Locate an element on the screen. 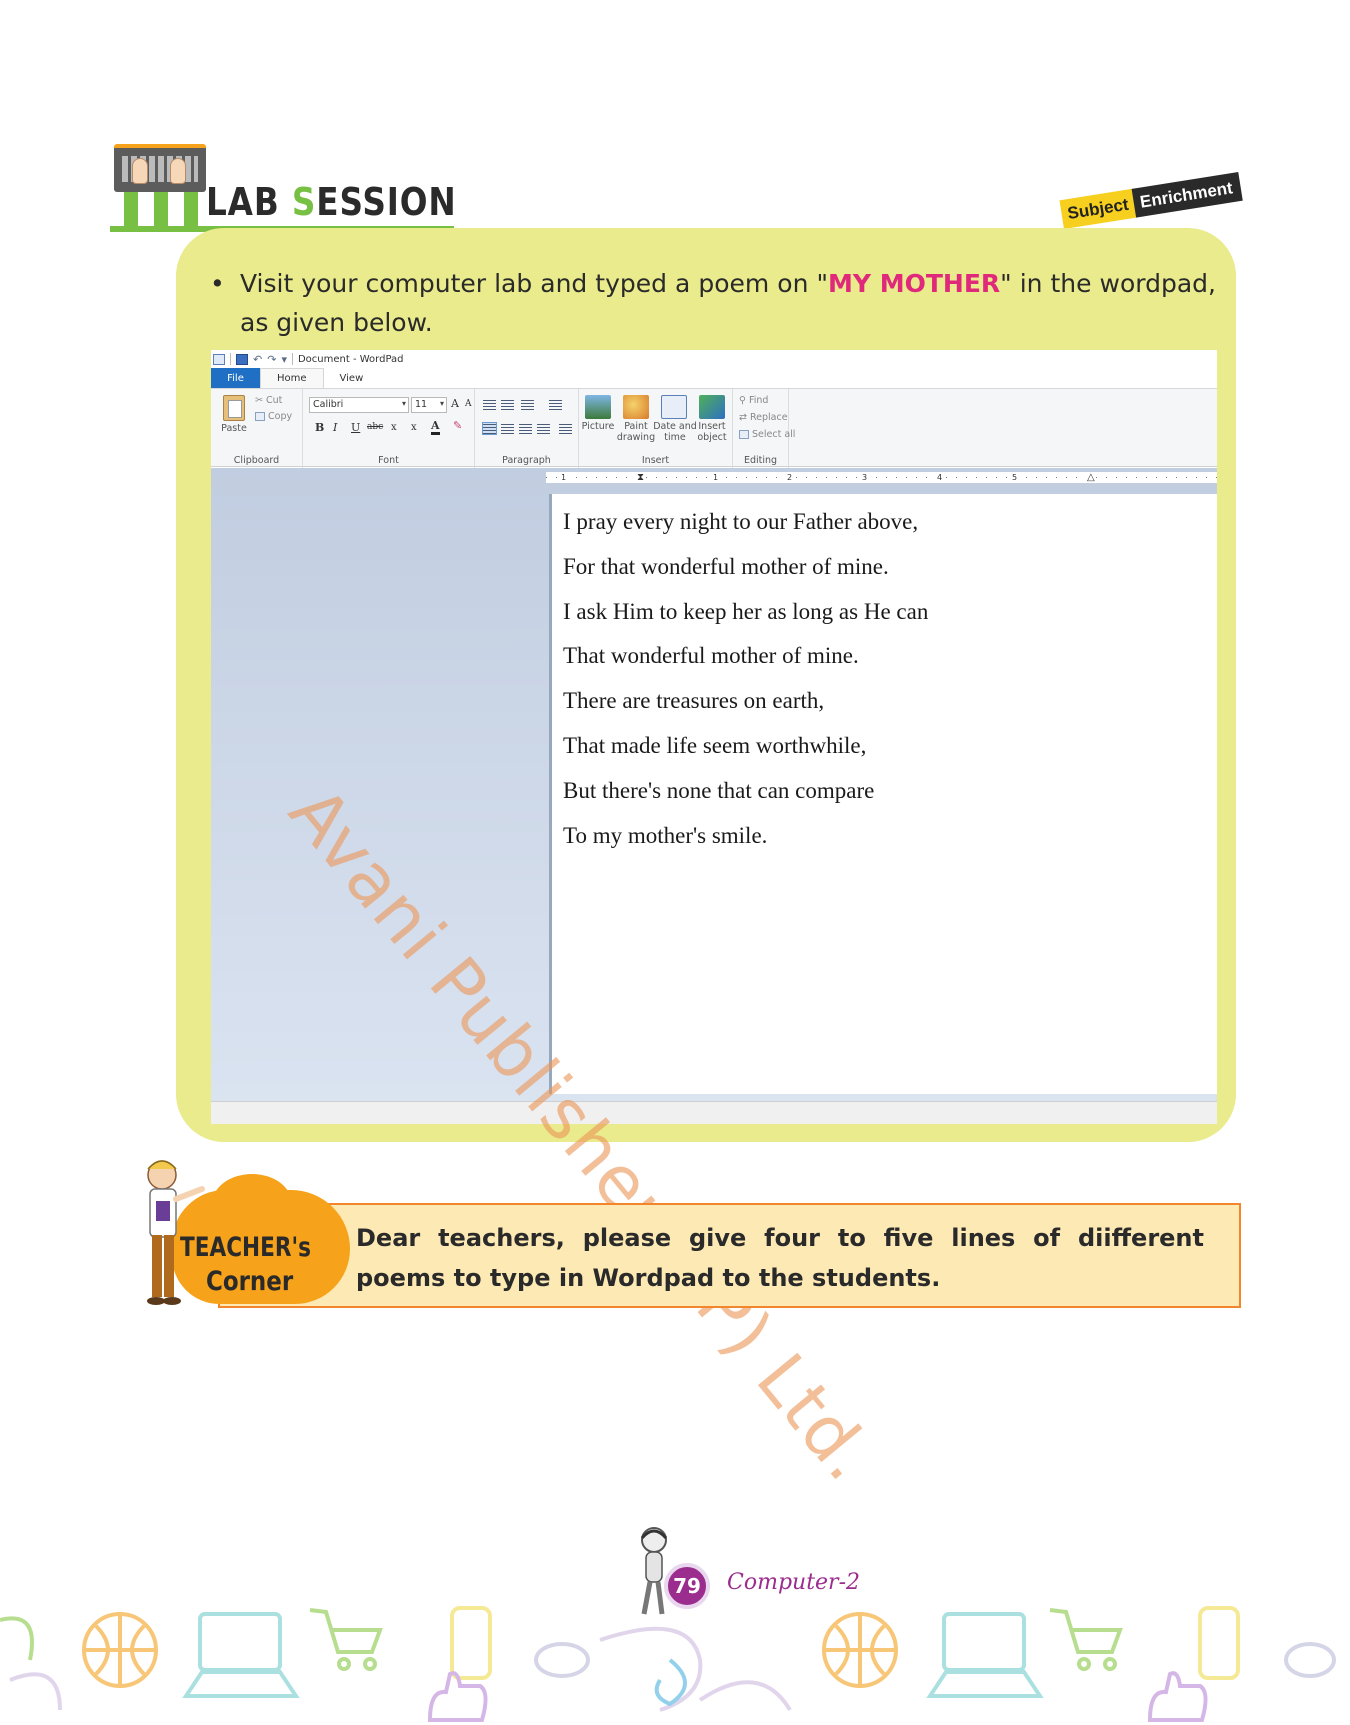  picture-button: Picture is located at coordinates (598, 426).